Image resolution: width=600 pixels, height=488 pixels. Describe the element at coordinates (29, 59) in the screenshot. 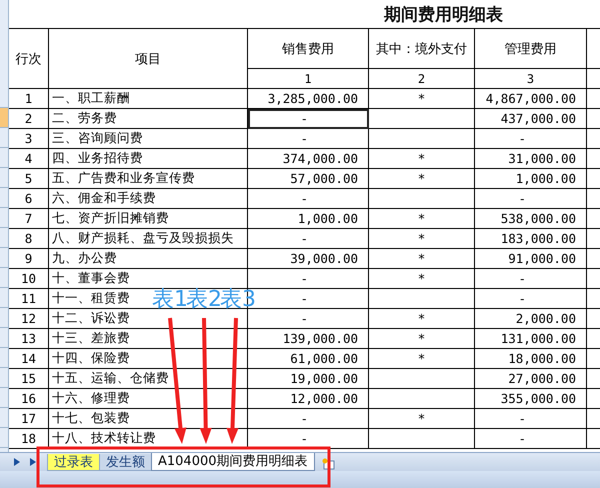

I see `column-header: 行次` at that location.